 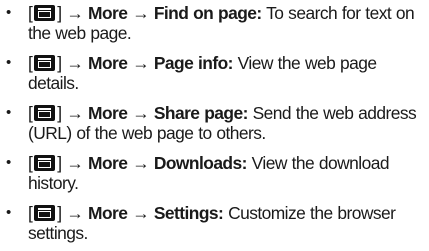 I want to click on description: View the download, so click(x=318, y=163).